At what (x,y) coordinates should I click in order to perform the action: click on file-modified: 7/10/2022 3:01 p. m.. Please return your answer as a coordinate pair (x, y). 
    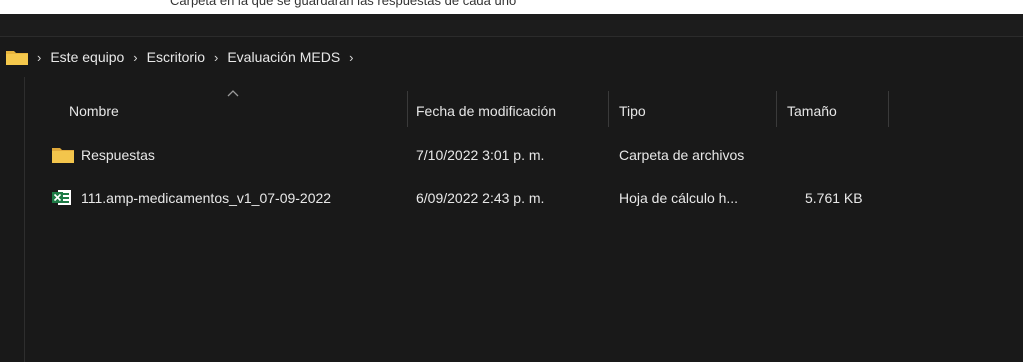
    Looking at the image, I should click on (480, 155).